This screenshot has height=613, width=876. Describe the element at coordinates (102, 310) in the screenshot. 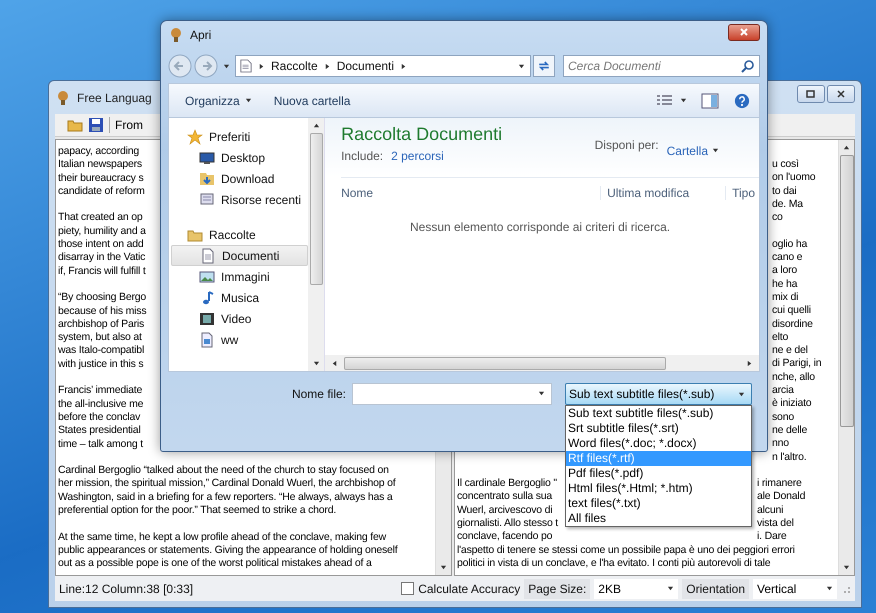

I see `text-line: because of his miss` at that location.